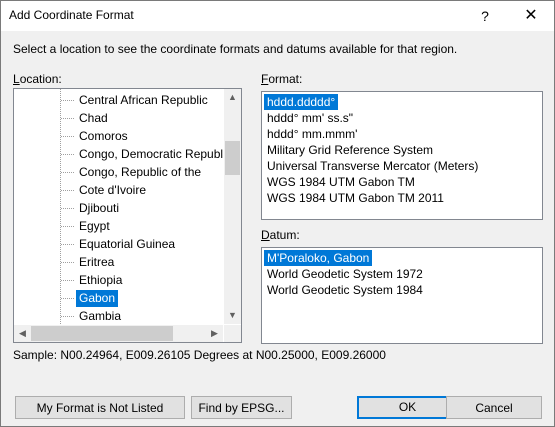 Image resolution: width=555 pixels, height=427 pixels. What do you see at coordinates (310, 118) in the screenshot?
I see `format-list-item: hddd° mm' ss.s"` at bounding box center [310, 118].